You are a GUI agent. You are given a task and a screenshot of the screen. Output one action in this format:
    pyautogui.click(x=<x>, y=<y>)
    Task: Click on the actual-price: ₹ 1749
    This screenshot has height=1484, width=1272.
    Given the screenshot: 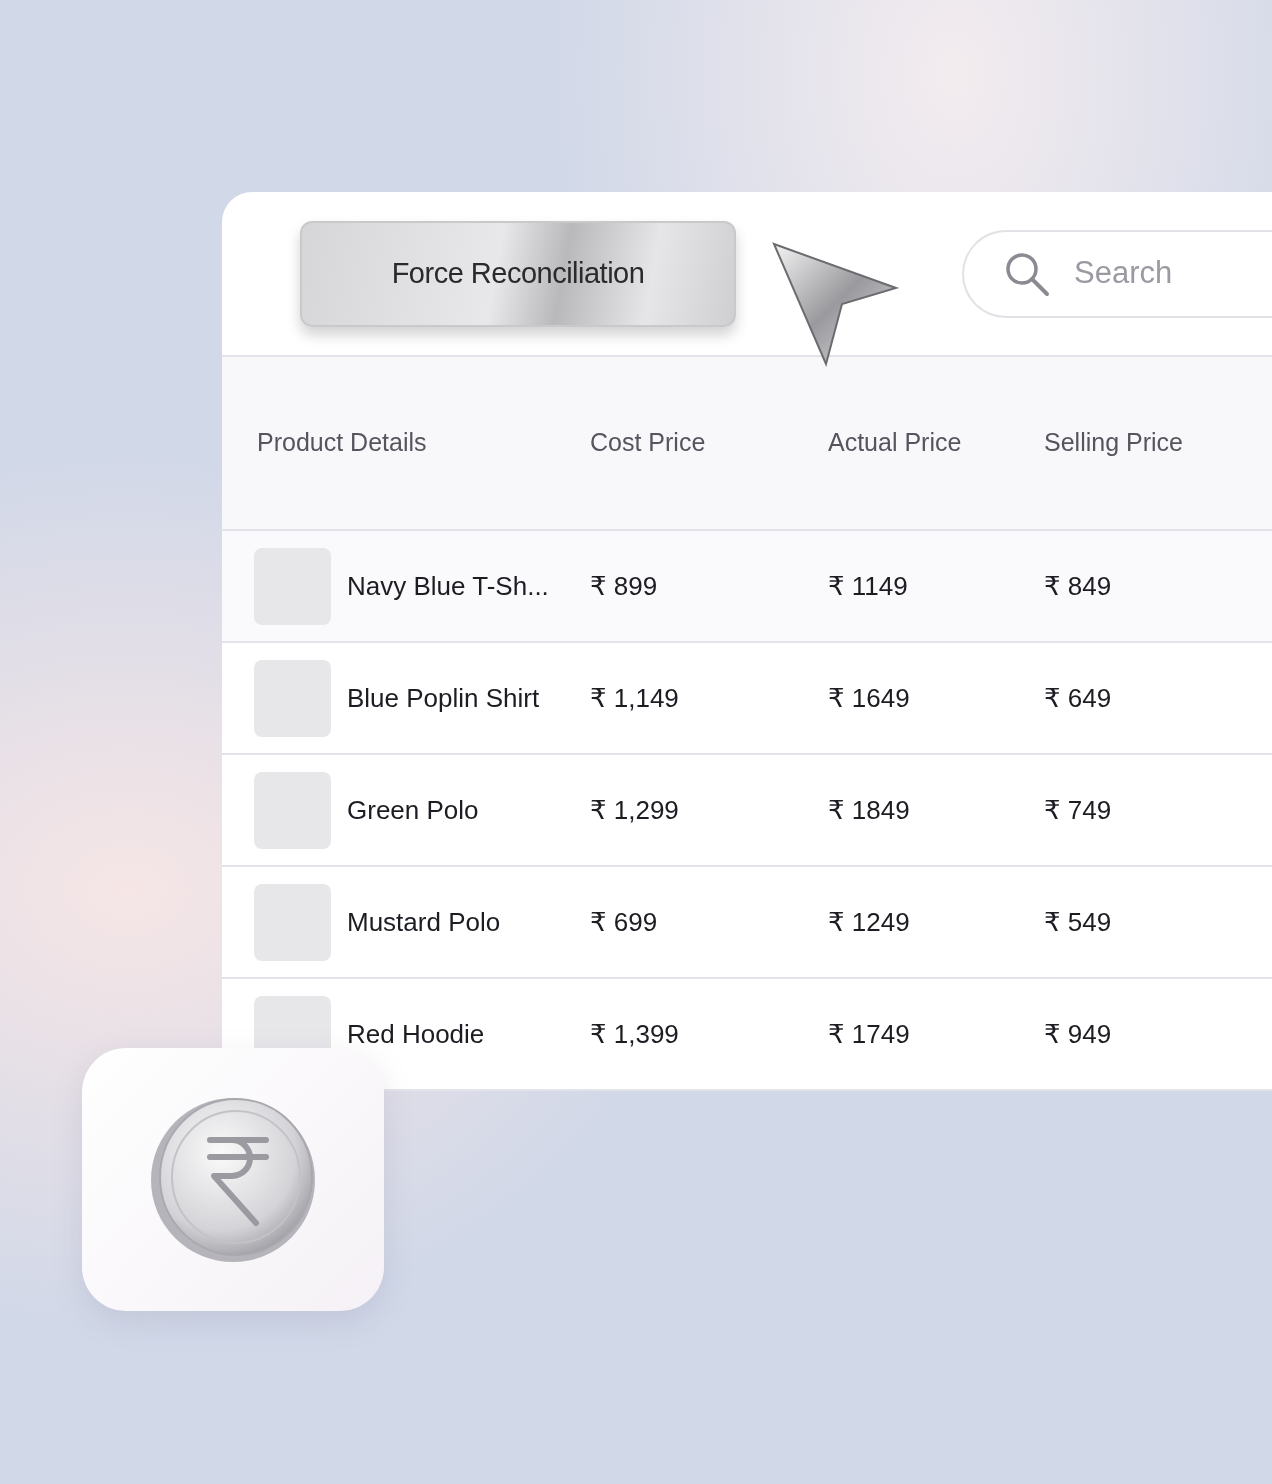 What is the action you would take?
    pyautogui.click(x=869, y=1033)
    